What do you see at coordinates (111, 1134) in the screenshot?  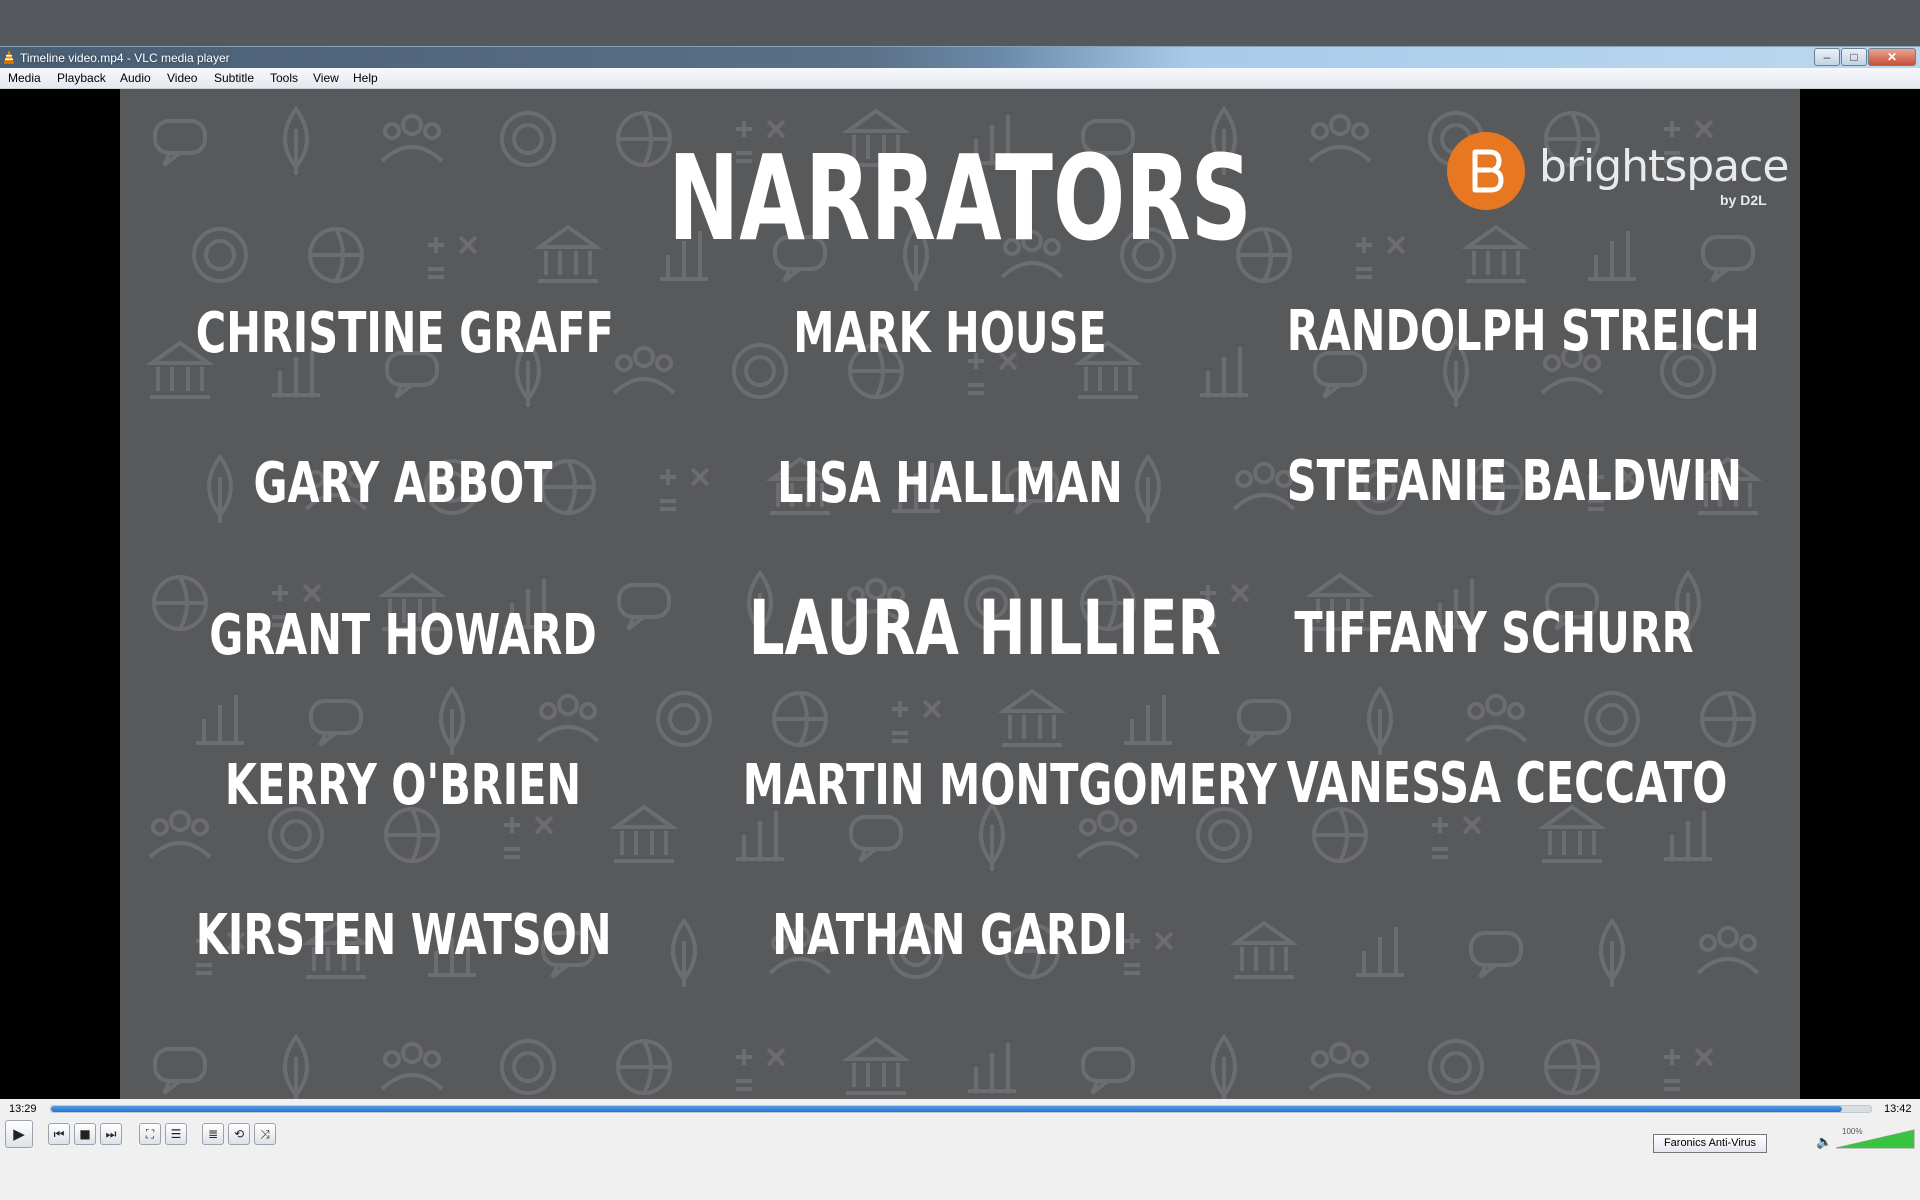 I see `next-button: ⏭` at bounding box center [111, 1134].